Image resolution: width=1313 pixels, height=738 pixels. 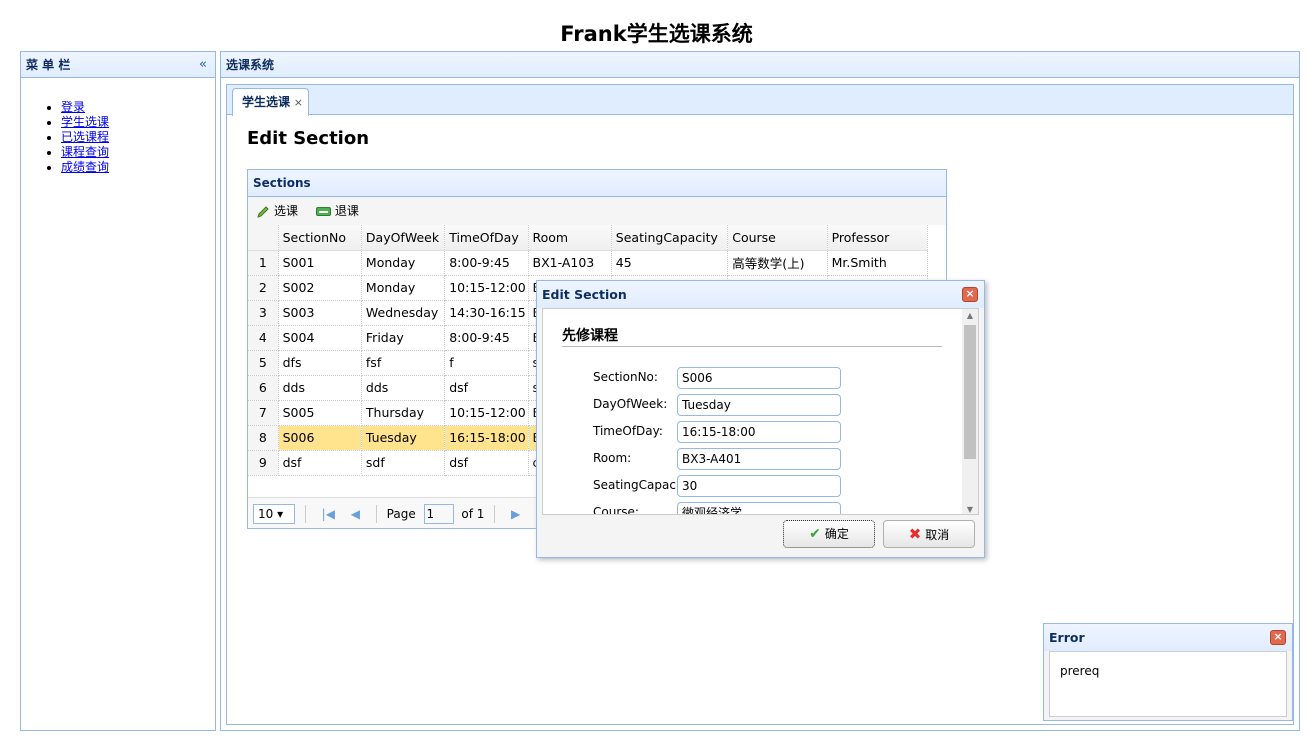 What do you see at coordinates (759, 508) in the screenshot?
I see `course-input: 微观经济学` at bounding box center [759, 508].